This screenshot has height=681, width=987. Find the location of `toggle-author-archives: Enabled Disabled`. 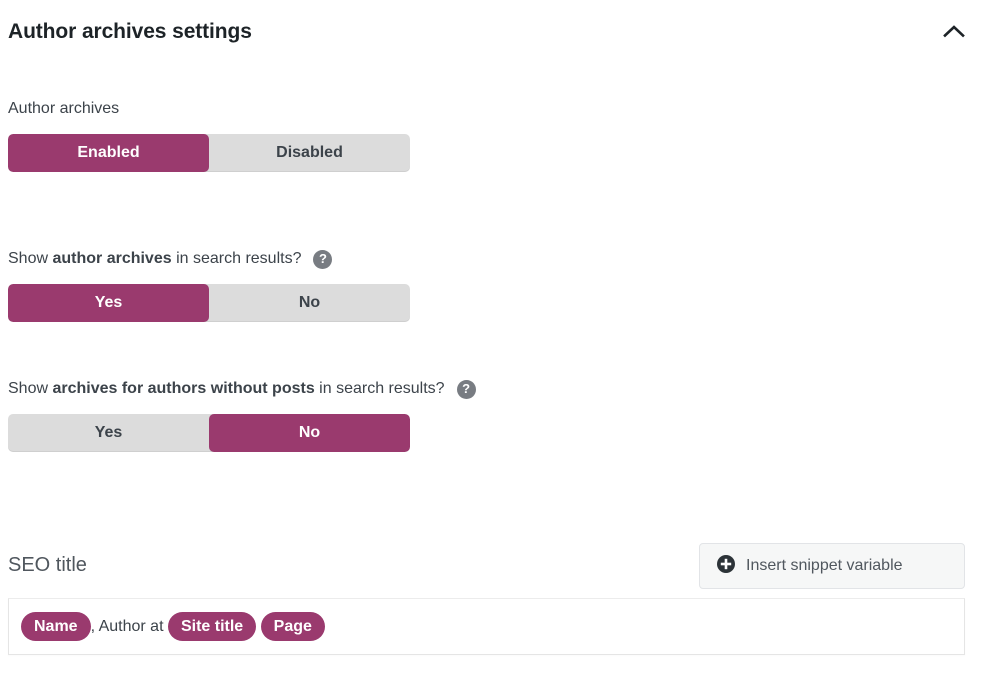

toggle-author-archives: Enabled Disabled is located at coordinates (209, 153).